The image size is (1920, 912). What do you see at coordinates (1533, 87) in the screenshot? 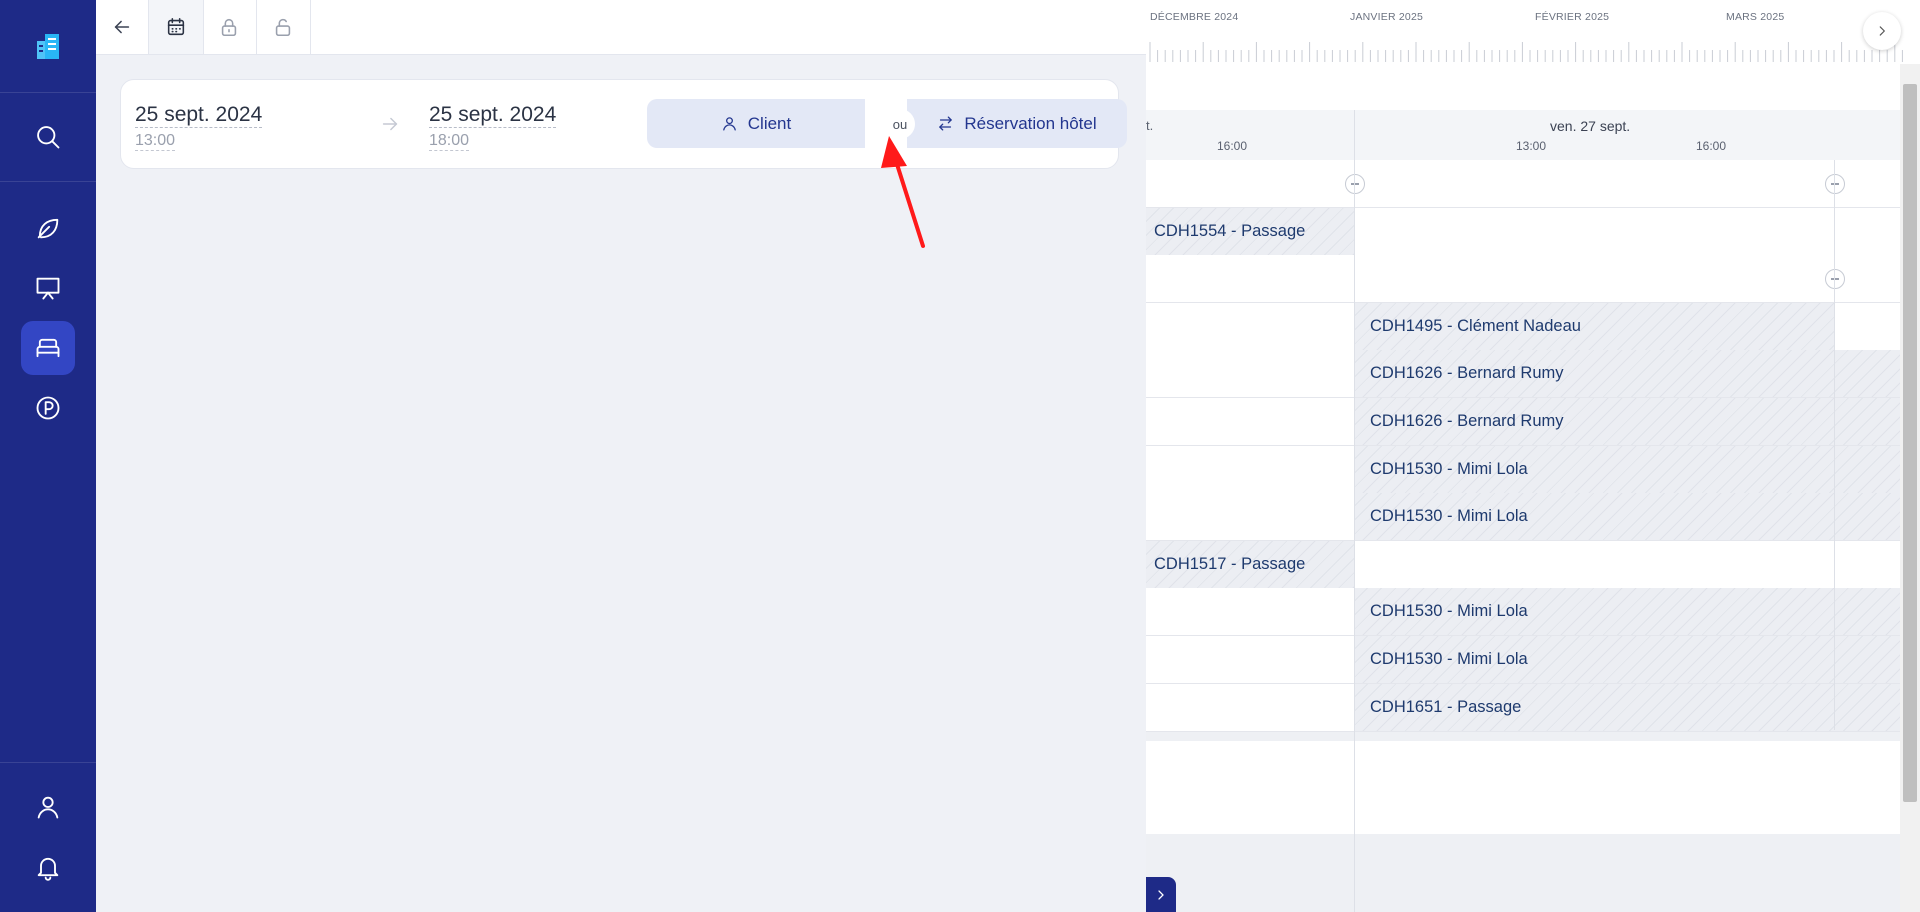
I see `timeline-toolbar` at bounding box center [1533, 87].